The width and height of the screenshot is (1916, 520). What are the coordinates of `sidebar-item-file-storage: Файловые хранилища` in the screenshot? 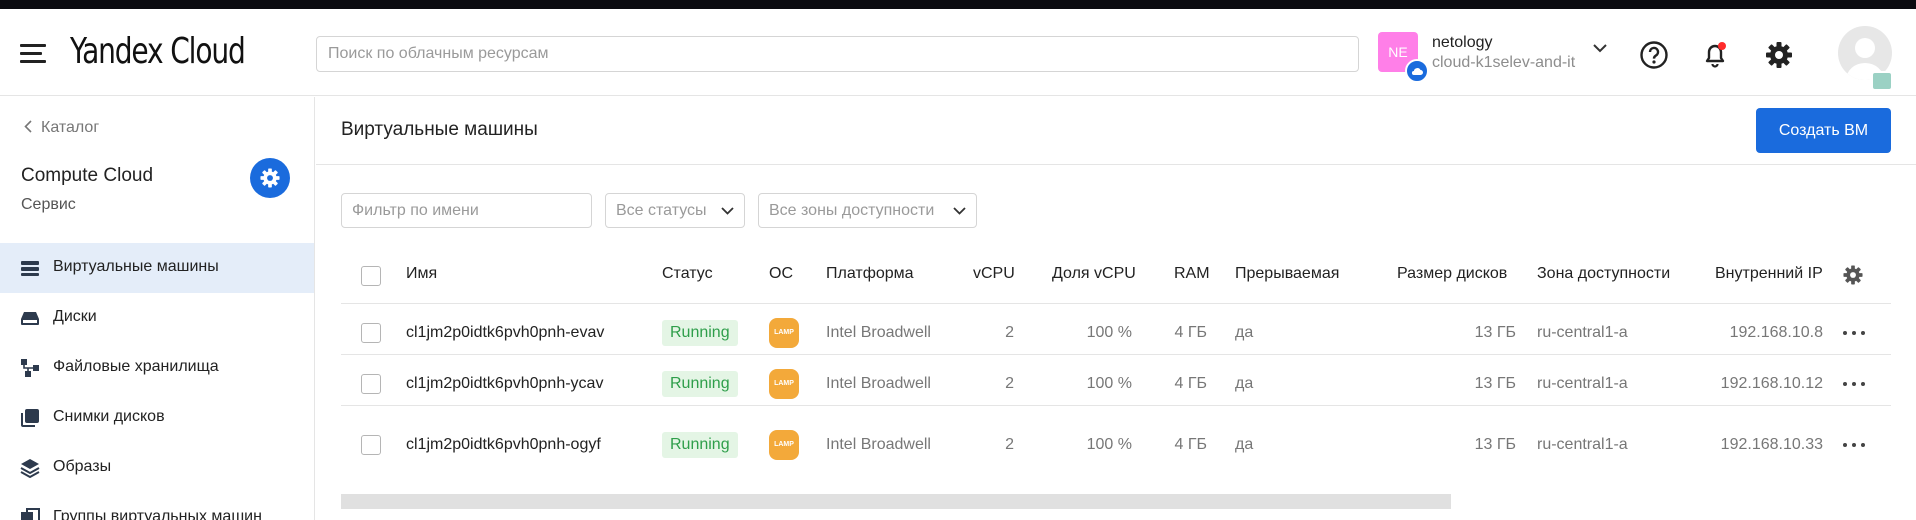 It's located at (157, 368).